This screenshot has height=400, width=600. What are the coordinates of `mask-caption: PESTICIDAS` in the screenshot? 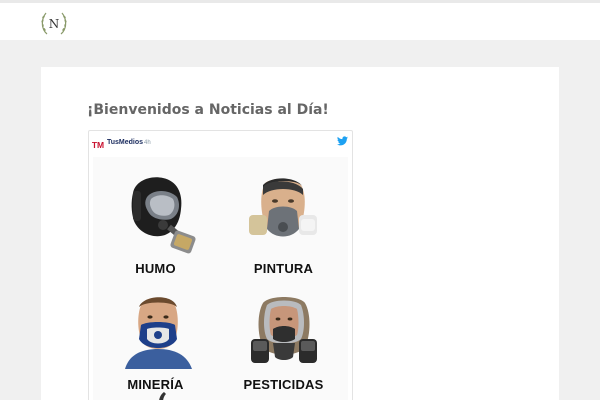 It's located at (283, 384).